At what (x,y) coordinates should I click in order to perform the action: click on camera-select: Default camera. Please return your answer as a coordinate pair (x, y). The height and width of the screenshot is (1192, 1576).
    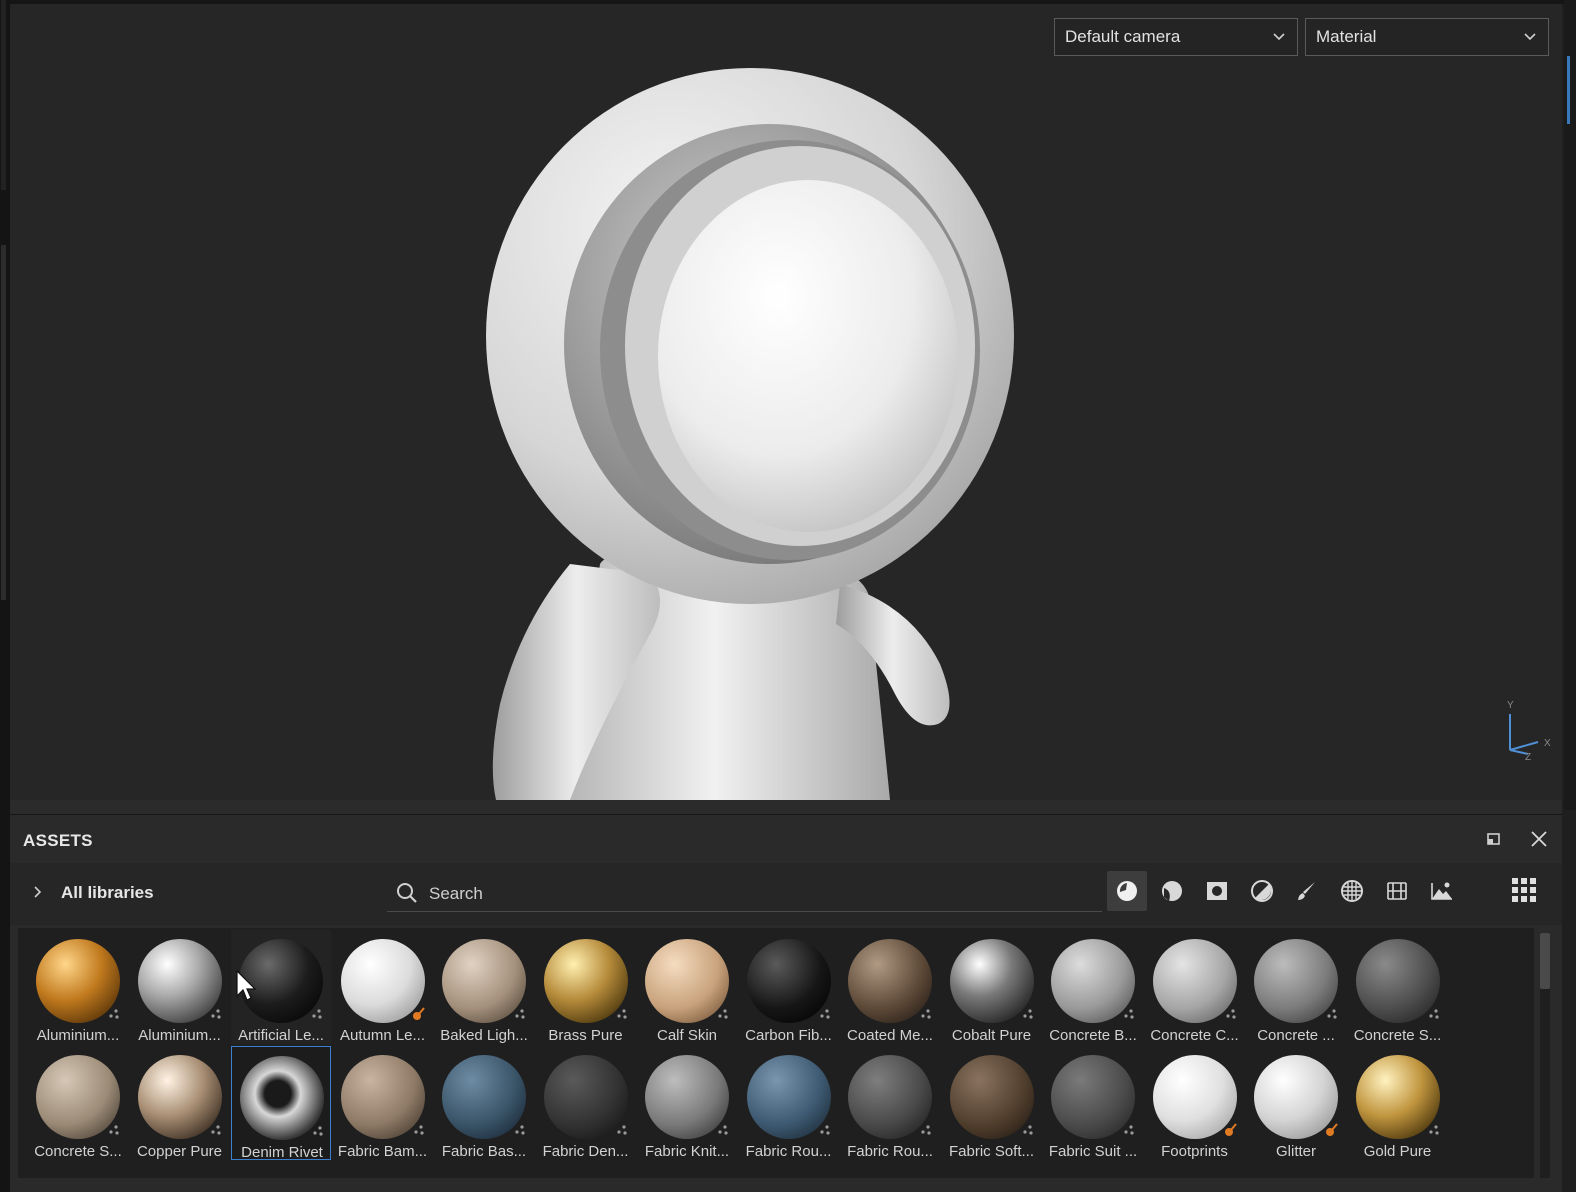
    Looking at the image, I should click on (1176, 37).